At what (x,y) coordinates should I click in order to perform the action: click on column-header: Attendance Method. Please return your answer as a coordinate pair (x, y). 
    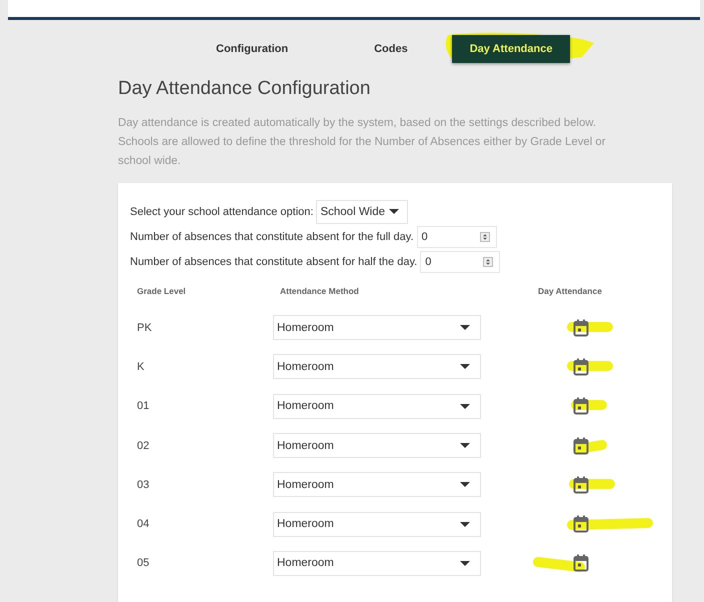
    Looking at the image, I should click on (319, 291).